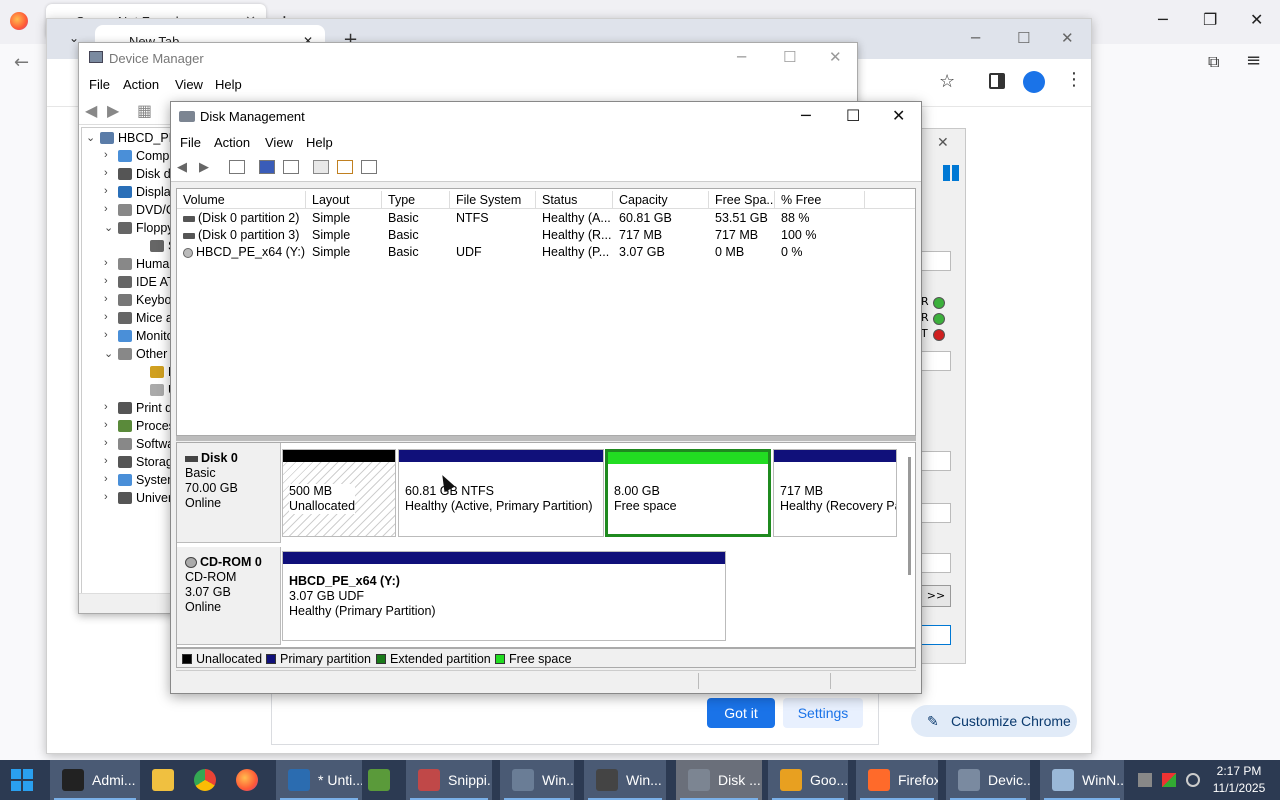  What do you see at coordinates (345, 167) in the screenshot?
I see `check-icon` at bounding box center [345, 167].